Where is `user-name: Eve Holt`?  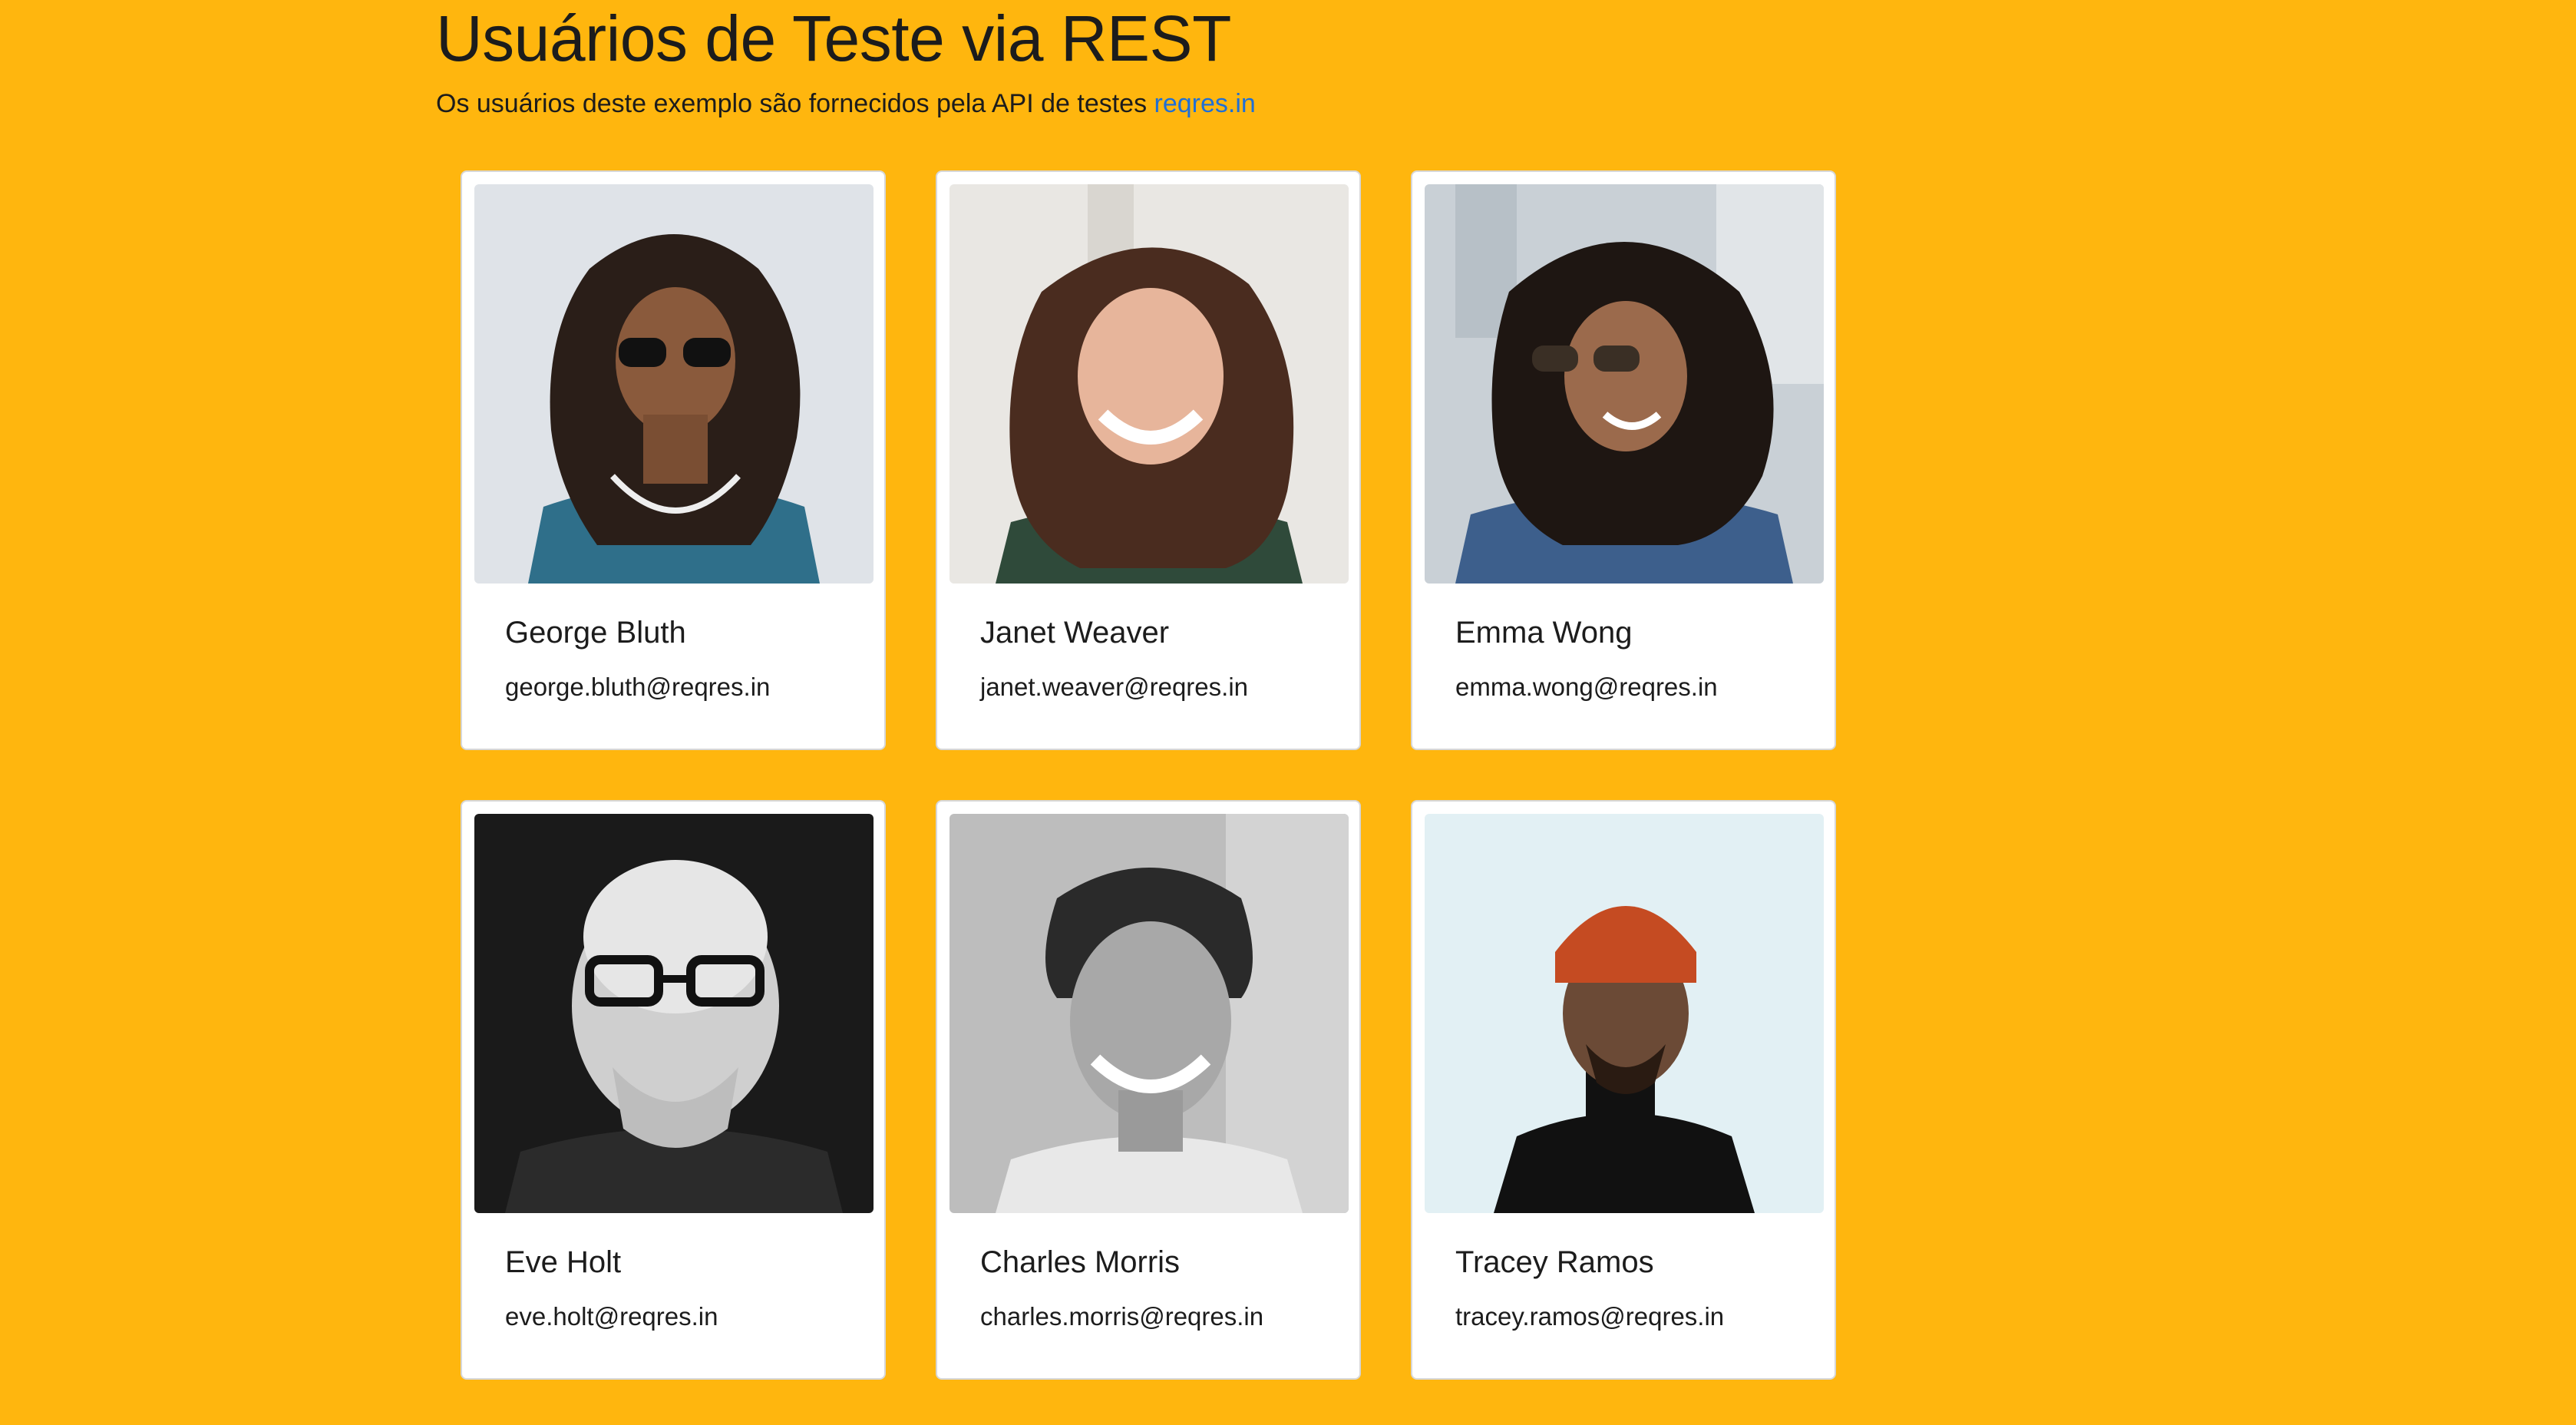
user-name: Eve Holt is located at coordinates (563, 1262).